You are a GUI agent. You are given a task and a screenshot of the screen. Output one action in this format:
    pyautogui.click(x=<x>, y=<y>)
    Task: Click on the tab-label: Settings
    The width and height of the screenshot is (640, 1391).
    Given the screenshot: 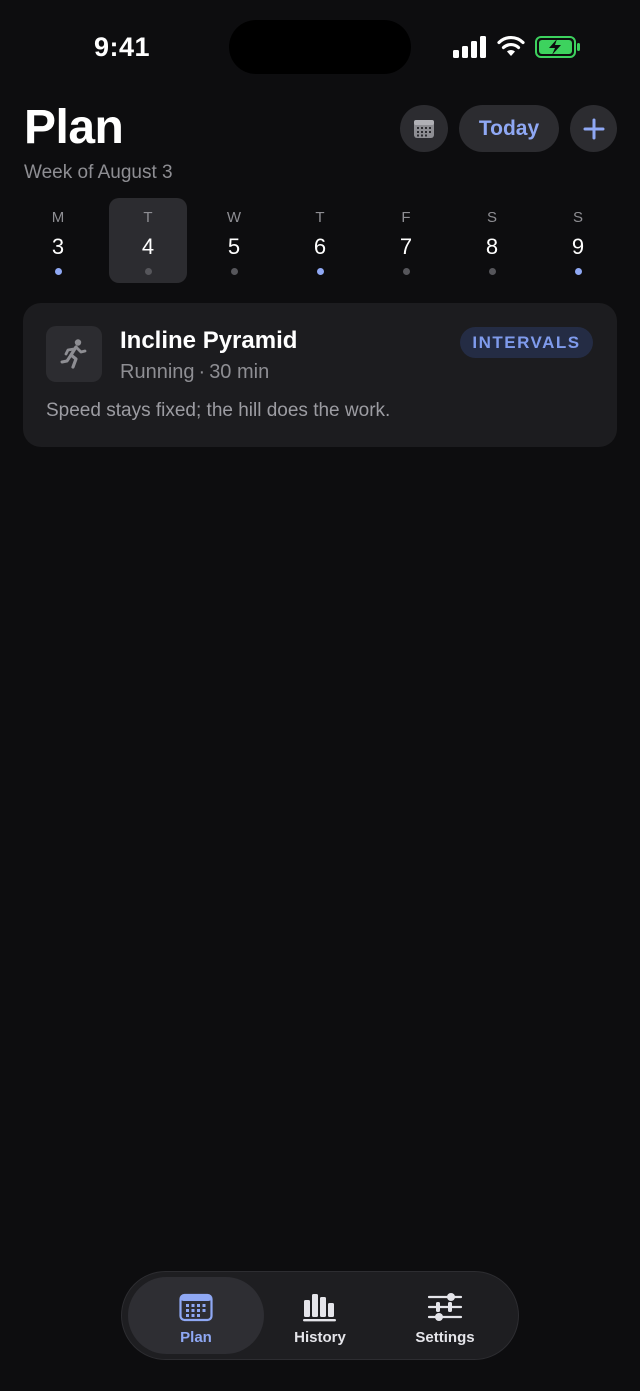 What is the action you would take?
    pyautogui.click(x=445, y=1337)
    